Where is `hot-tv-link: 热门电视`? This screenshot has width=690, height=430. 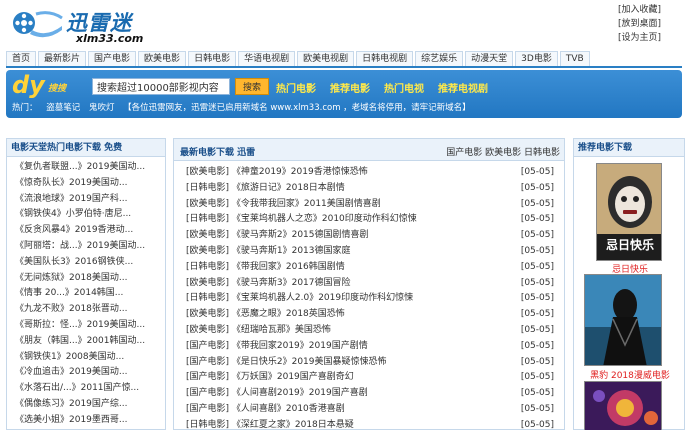 hot-tv-link: 热门电视 is located at coordinates (404, 87).